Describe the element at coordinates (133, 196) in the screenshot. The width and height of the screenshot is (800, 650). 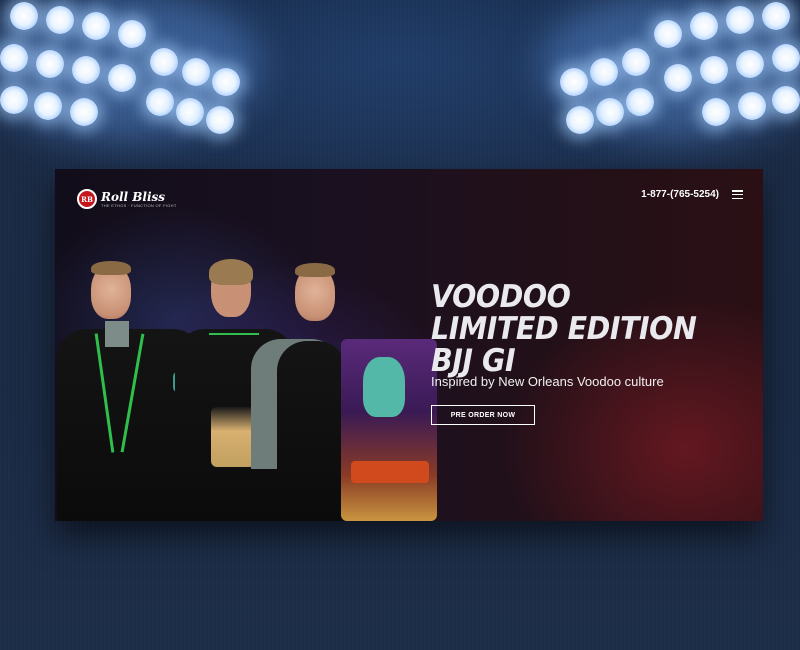
I see `logo-name: Roll Bliss` at that location.